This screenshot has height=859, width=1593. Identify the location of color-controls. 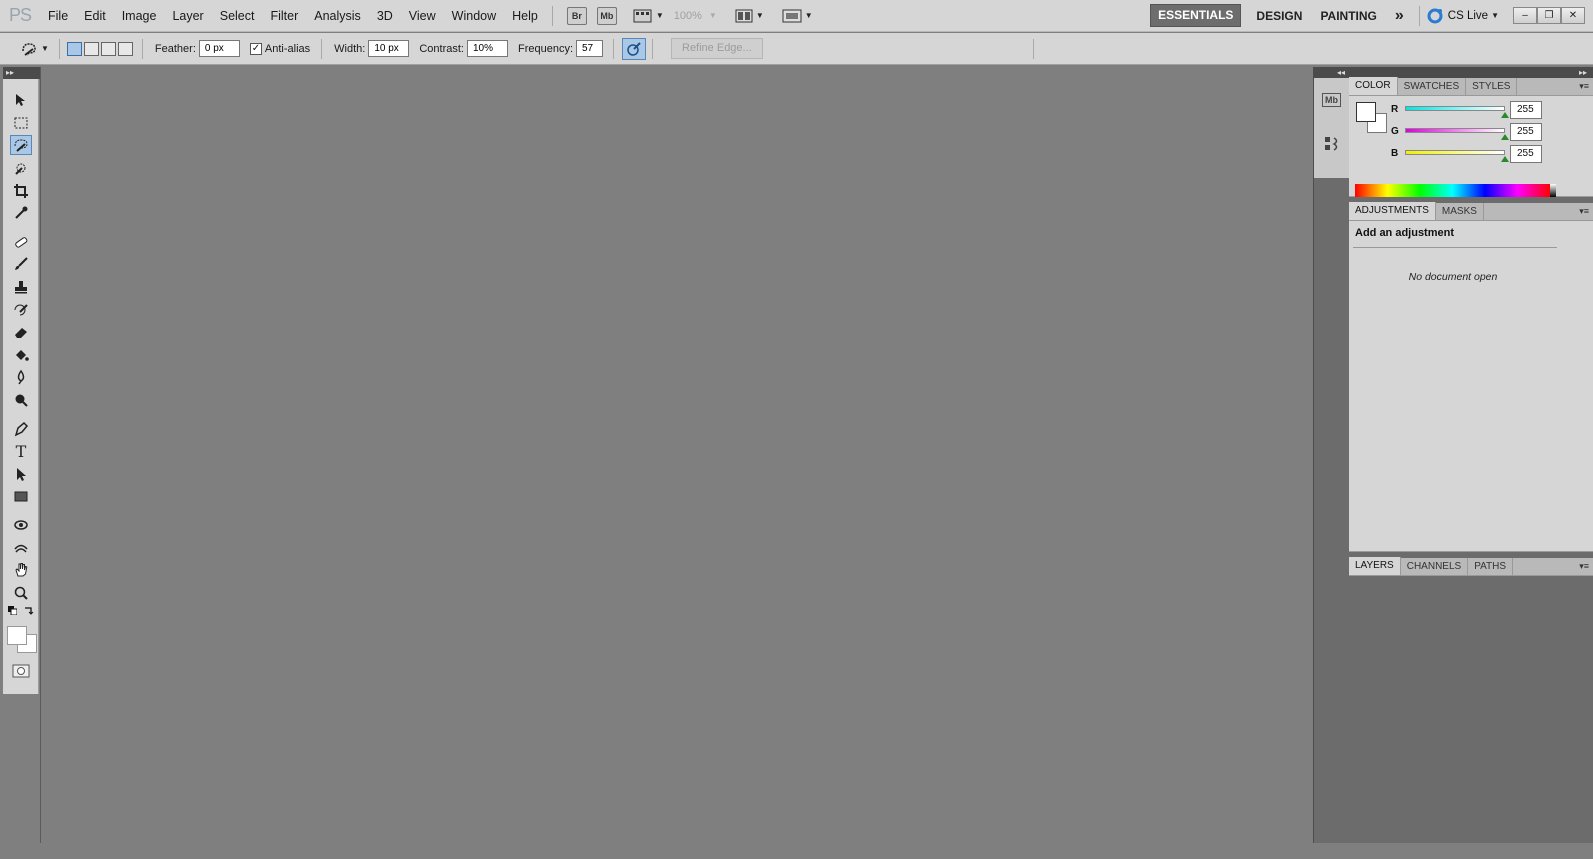
(20, 614).